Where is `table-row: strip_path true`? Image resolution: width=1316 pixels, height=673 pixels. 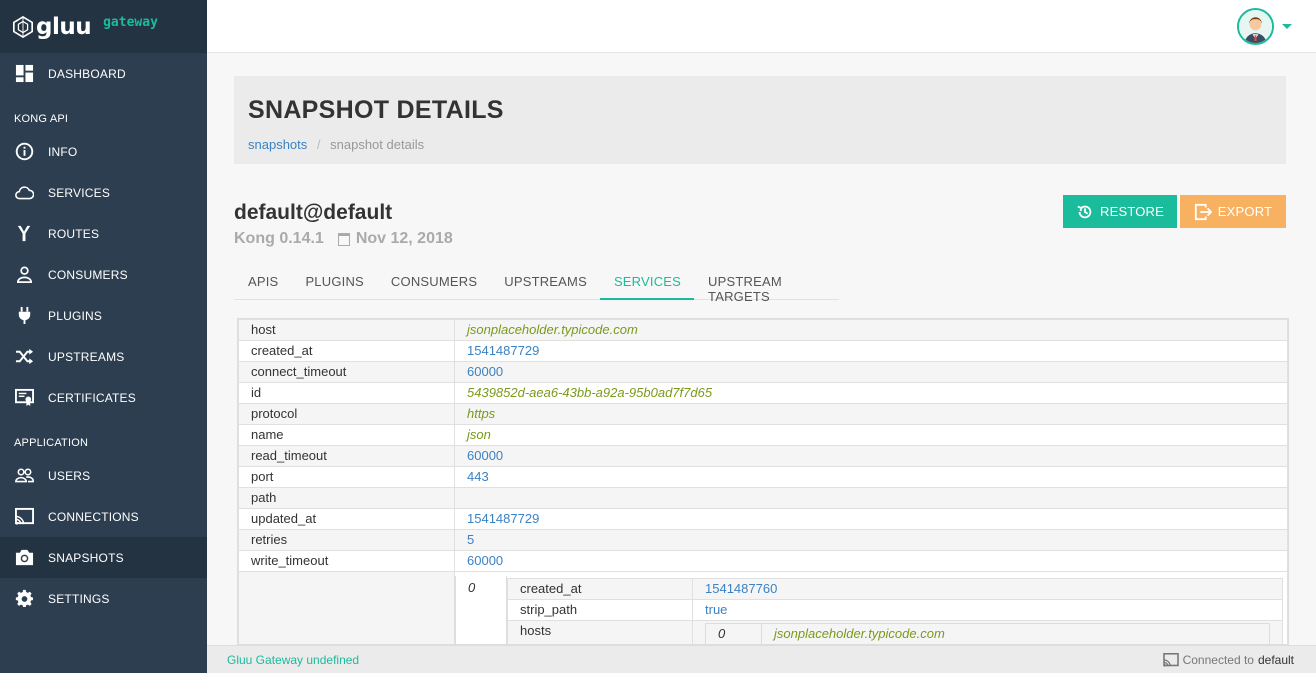 table-row: strip_path true is located at coordinates (895, 610).